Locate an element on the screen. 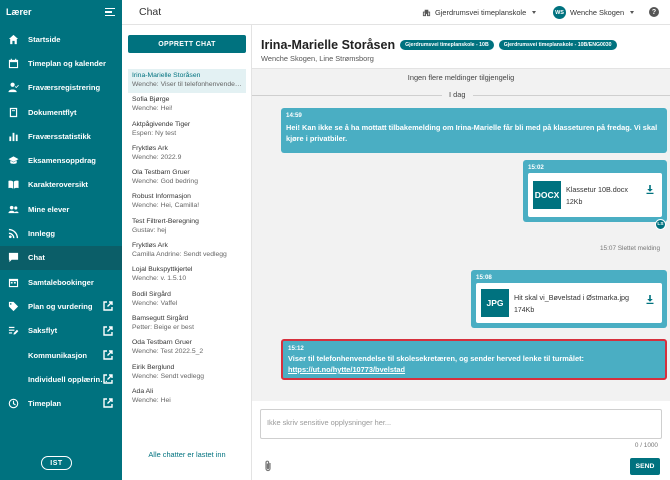  sidebar-header: Lærer is located at coordinates (61, 12).